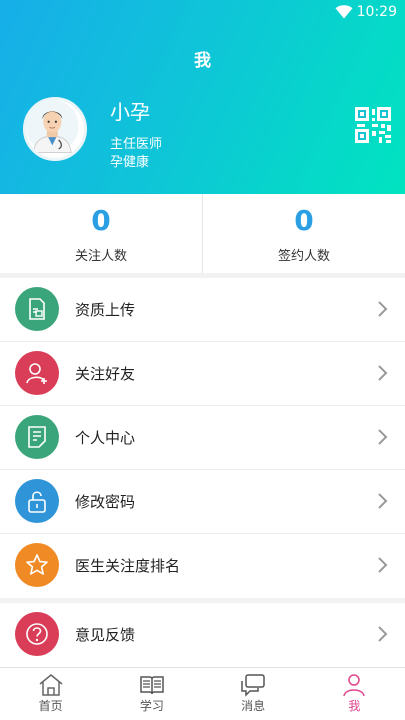  Describe the element at coordinates (105, 502) in the screenshot. I see `menu-label: 修改密码` at that location.